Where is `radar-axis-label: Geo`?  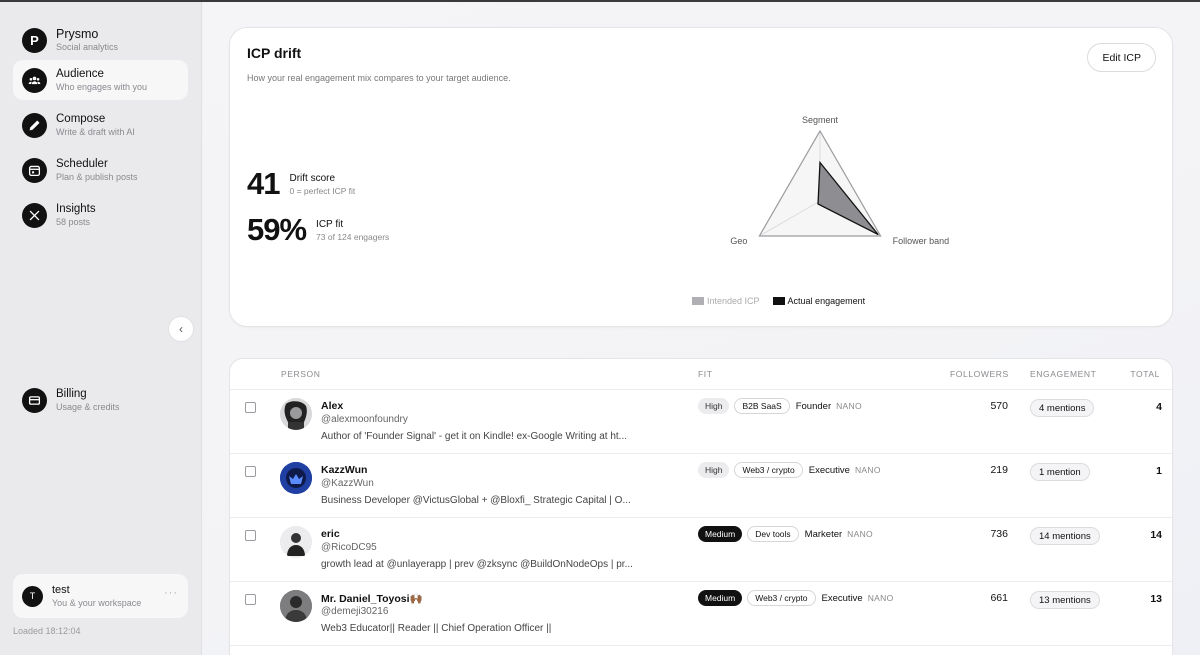
radar-axis-label: Geo is located at coordinates (738, 241).